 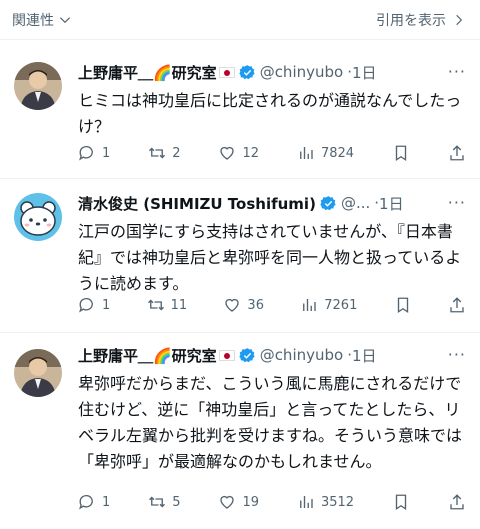 I want to click on like-count: 12, so click(x=251, y=153).